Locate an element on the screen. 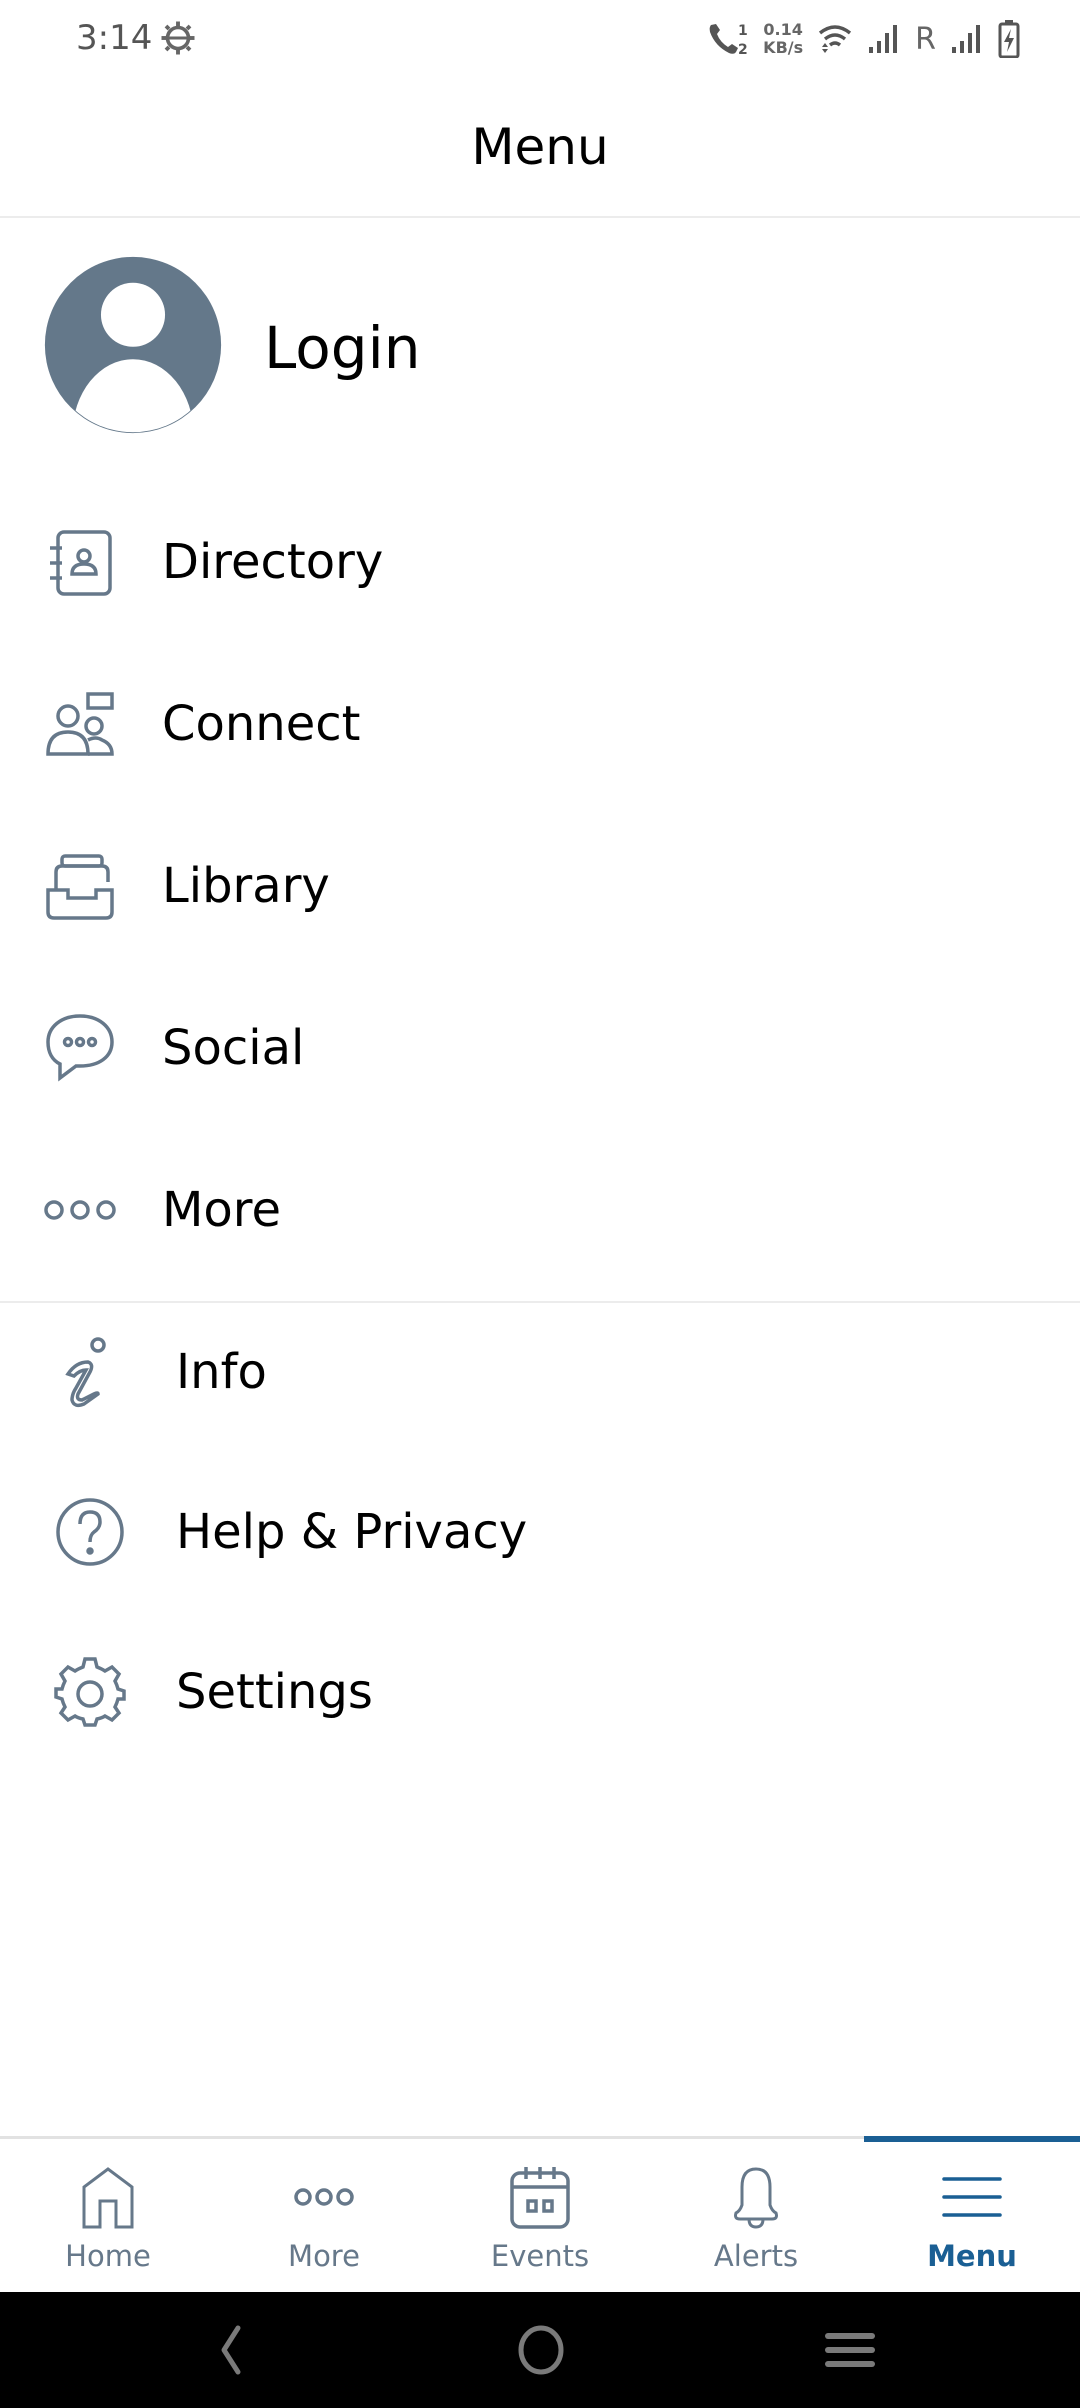  home-nav-icon is located at coordinates (541, 2350).